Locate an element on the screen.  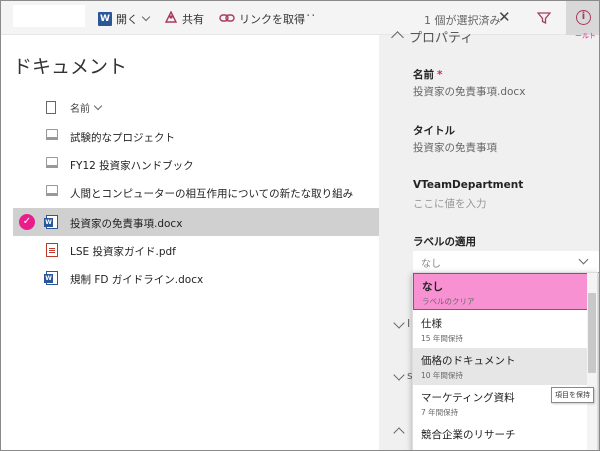
option-title: 競合企業のリサーチ is located at coordinates (468, 435).